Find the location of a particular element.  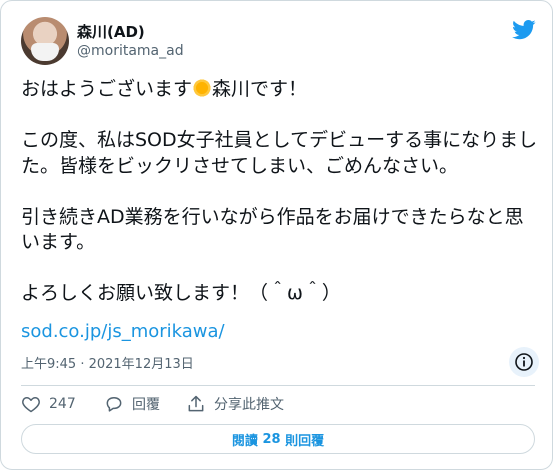

read-replies-button: 閱讀 28 則回覆 is located at coordinates (278, 439).